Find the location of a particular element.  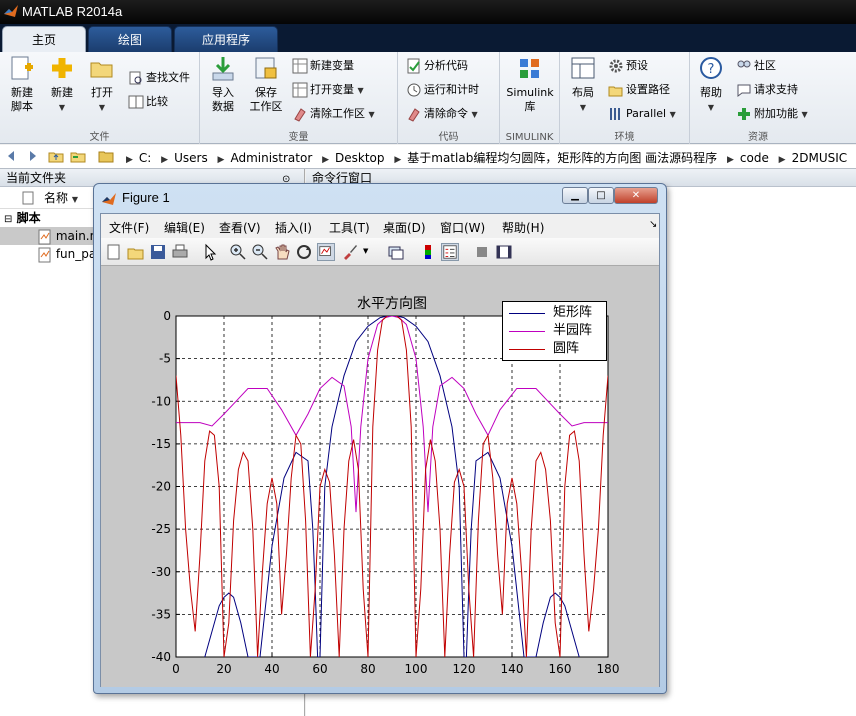

environment-group: 布局 ▼ 预设 设置路径 Parallel ▼ 环境 is located at coordinates (625, 98).